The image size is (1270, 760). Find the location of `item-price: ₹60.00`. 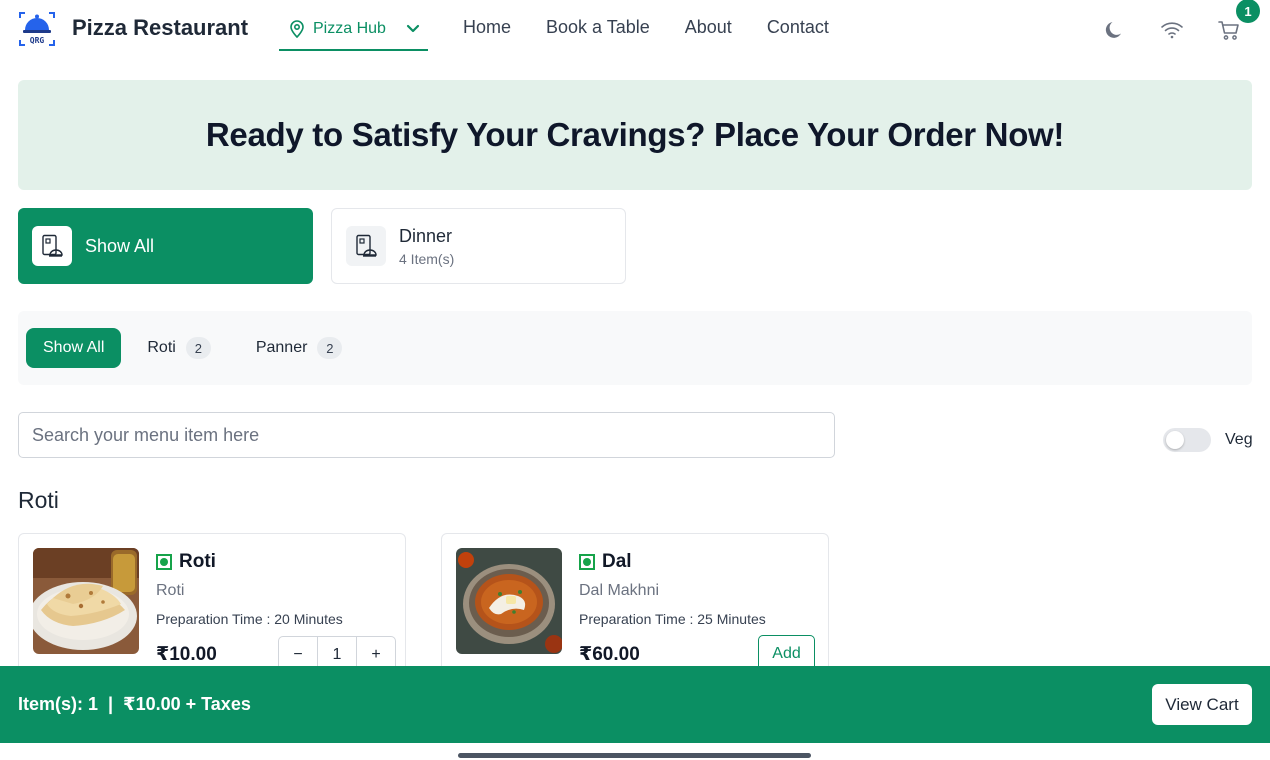

item-price: ₹60.00 is located at coordinates (609, 654).